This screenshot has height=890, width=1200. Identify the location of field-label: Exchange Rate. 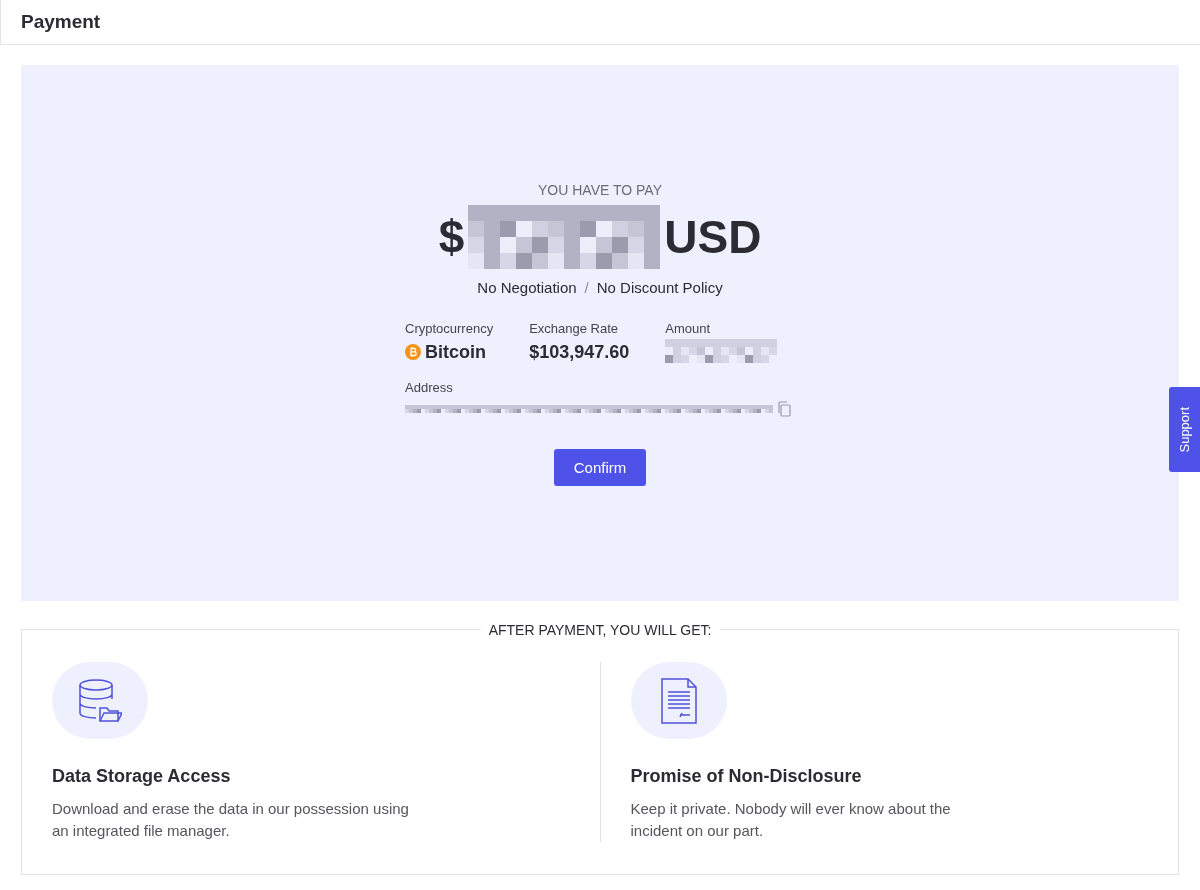
(574, 329).